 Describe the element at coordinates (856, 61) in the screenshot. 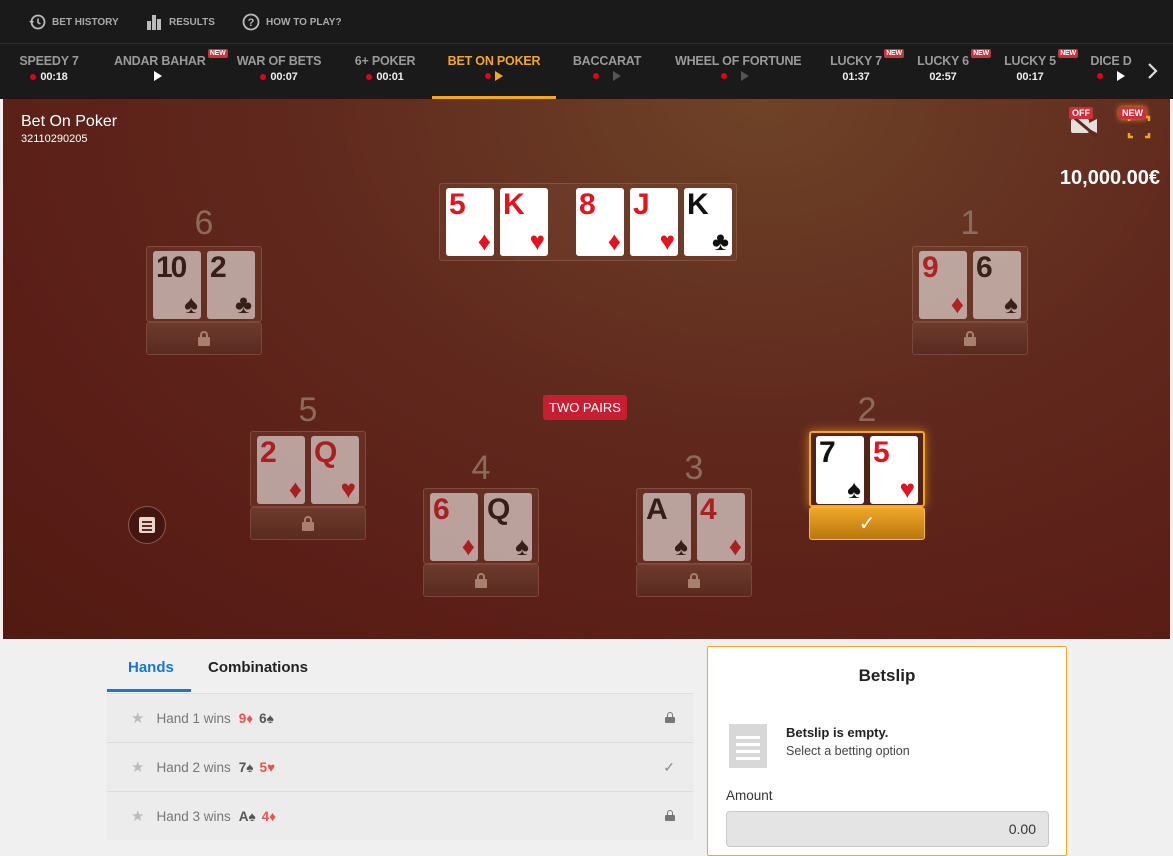

I see `game-name: LUCKY 7` at that location.